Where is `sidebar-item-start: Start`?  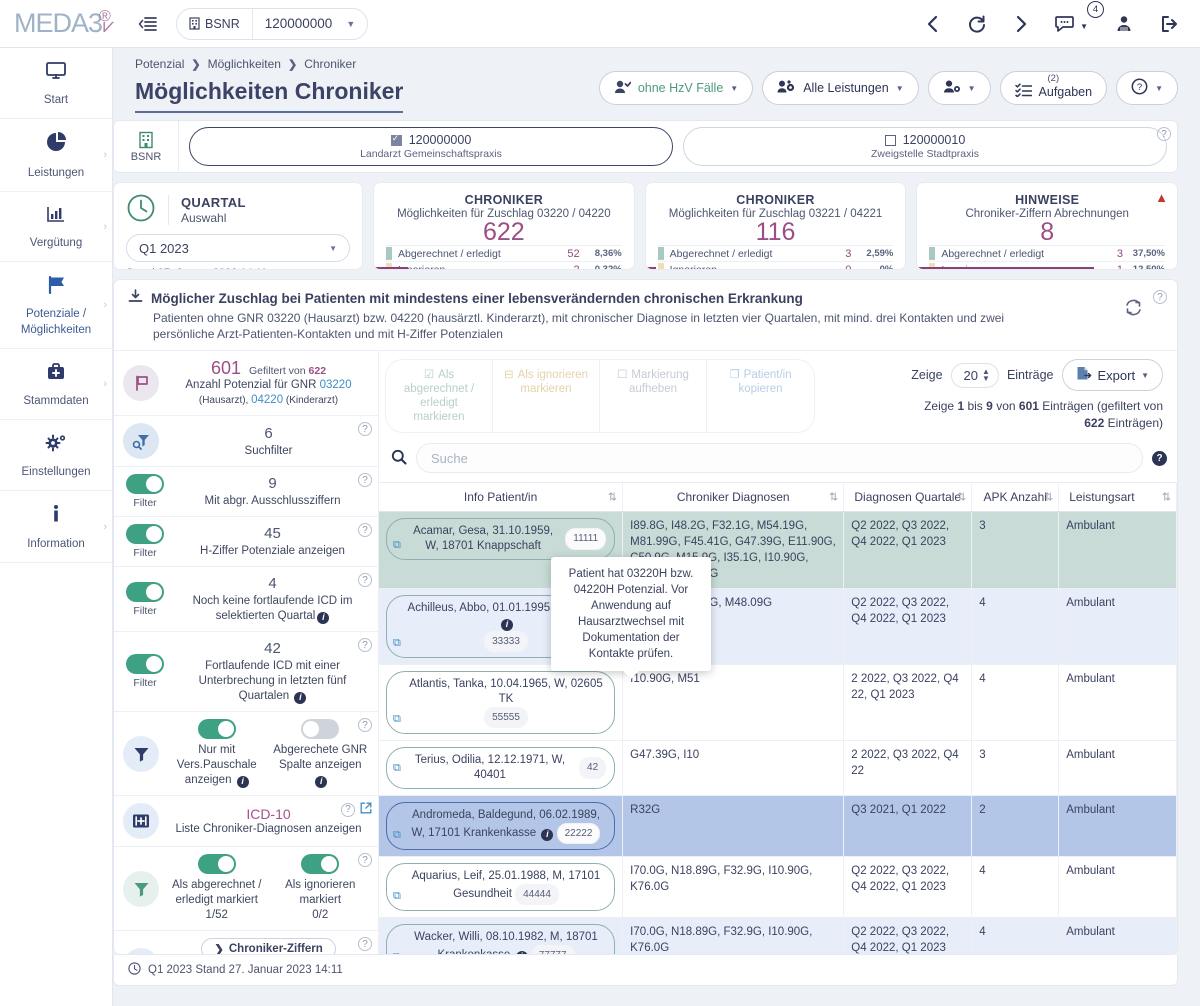
sidebar-item-start: Start is located at coordinates (56, 83).